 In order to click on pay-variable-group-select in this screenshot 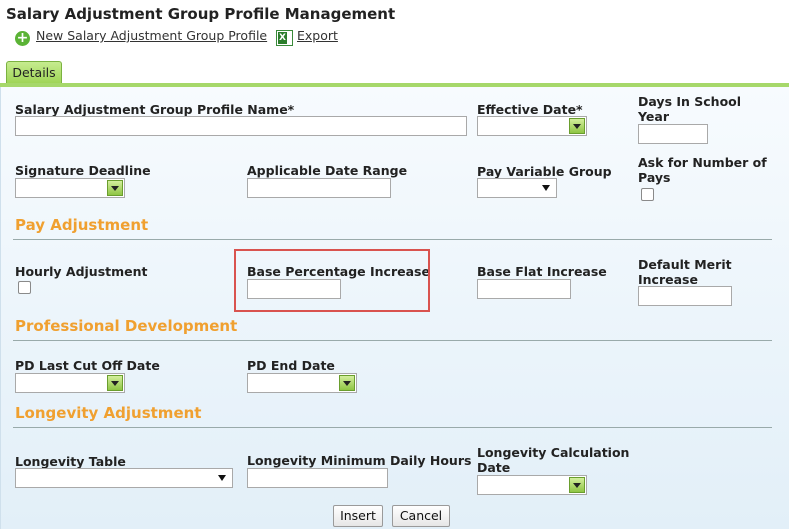, I will do `click(517, 188)`.